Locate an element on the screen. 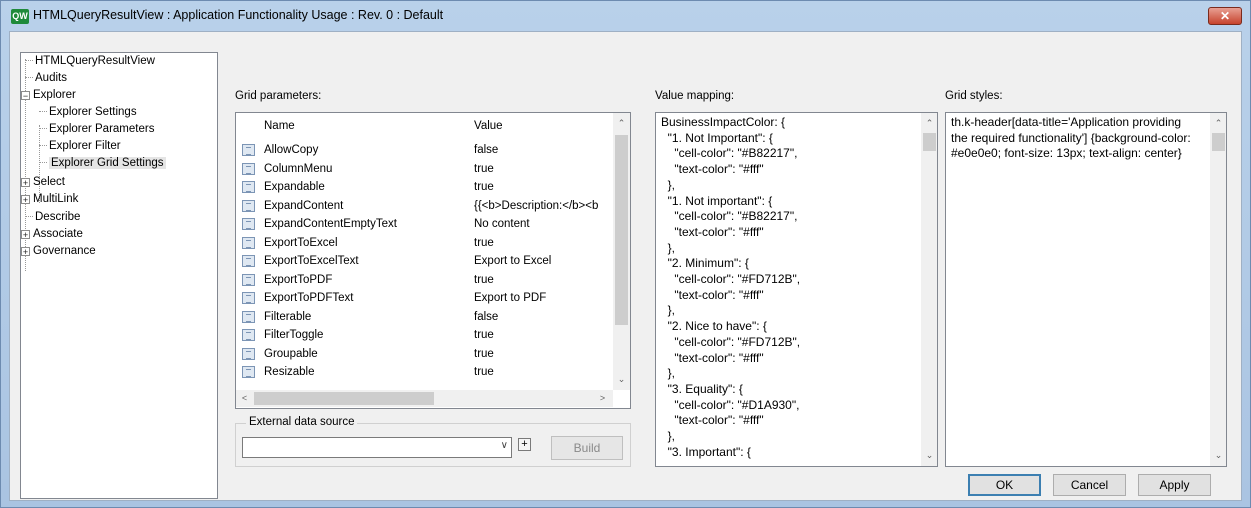 The image size is (1251, 508). tree-item-label: Select is located at coordinates (49, 182).